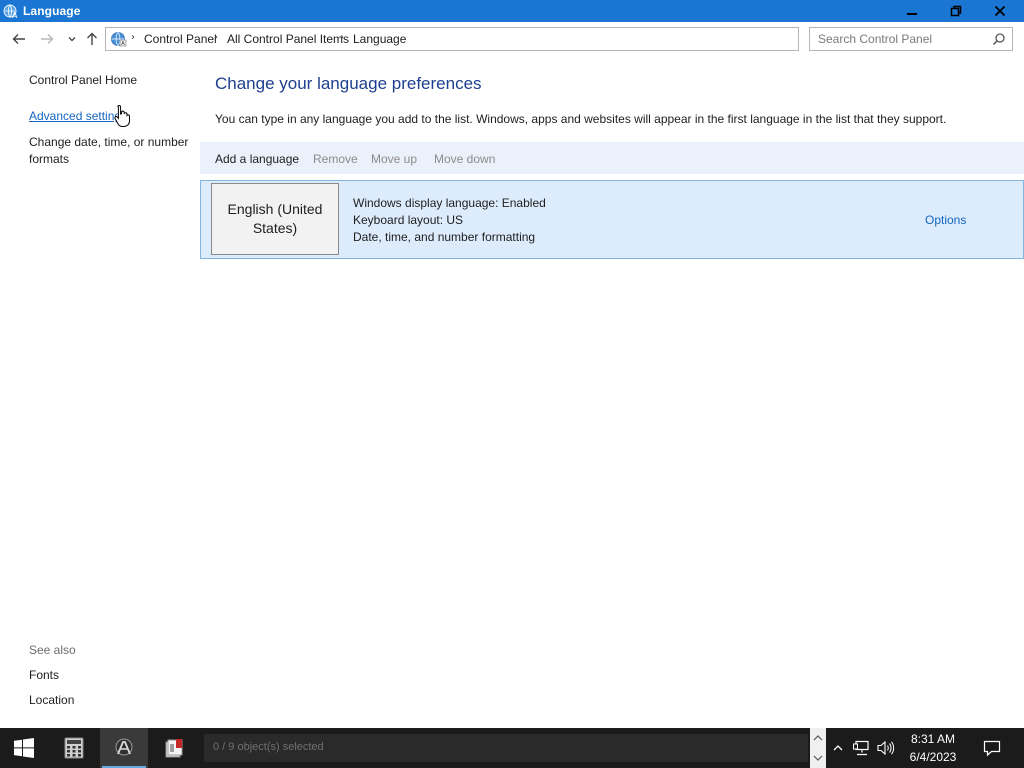 Image resolution: width=1024 pixels, height=768 pixels. I want to click on clock-time: 8:31 AM, so click(933, 739).